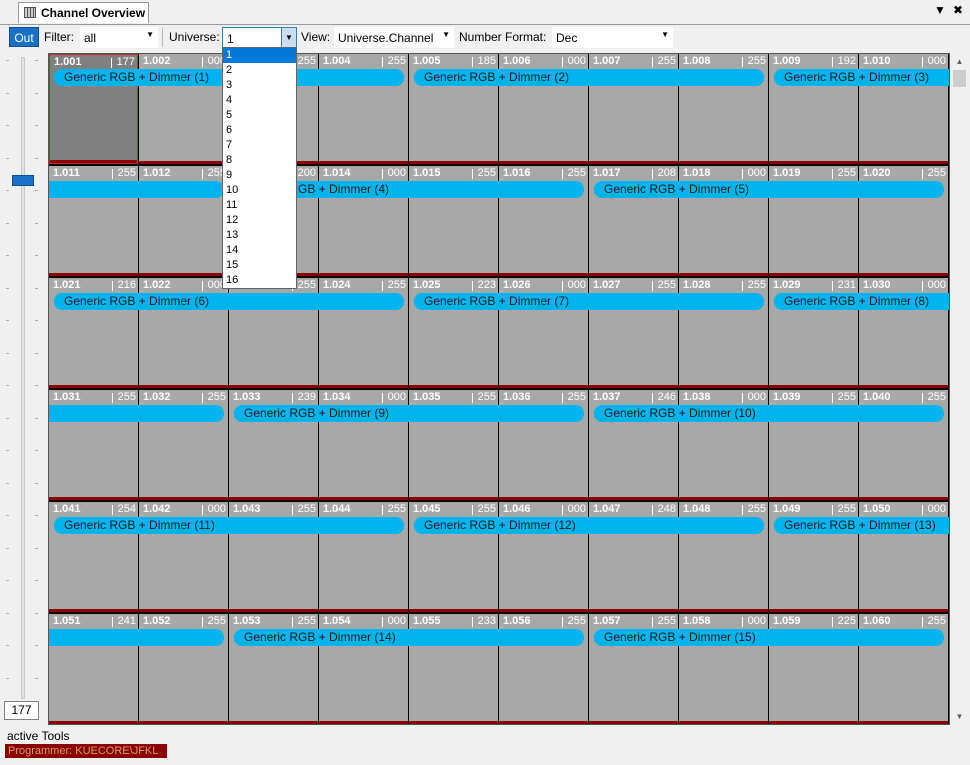  Describe the element at coordinates (67, 397) in the screenshot. I see `channel-id: 1.031` at that location.